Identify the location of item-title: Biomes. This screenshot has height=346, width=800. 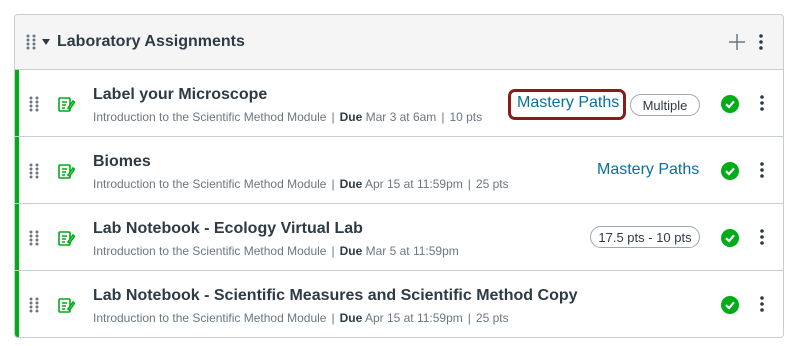
(122, 162).